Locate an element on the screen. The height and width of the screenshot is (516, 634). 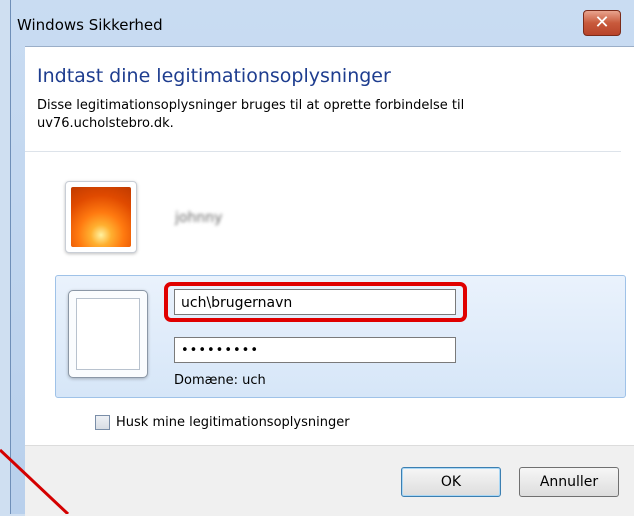
ok-button: OK is located at coordinates (451, 482).